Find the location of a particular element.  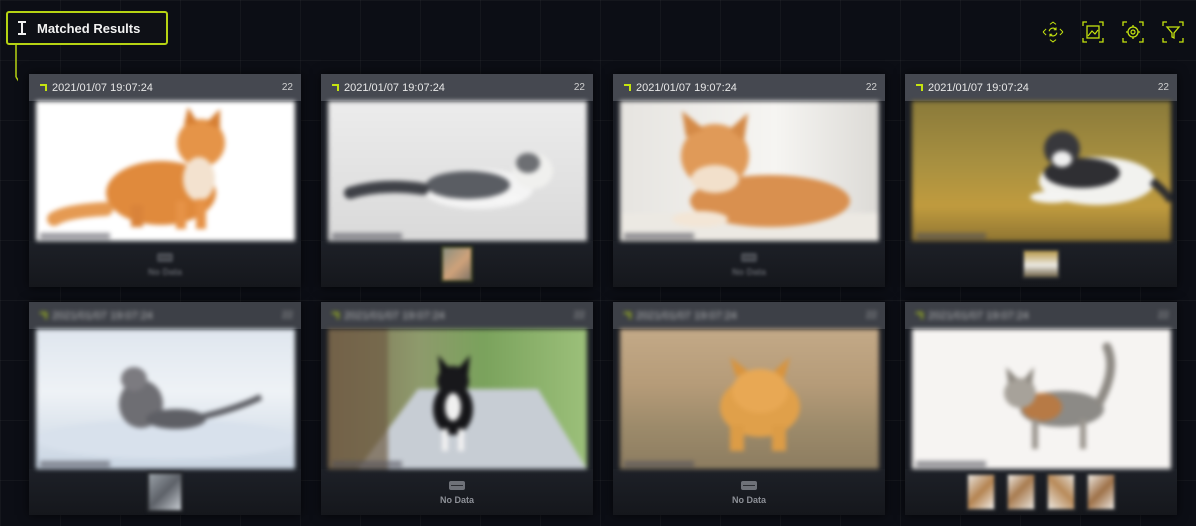

settings-icon is located at coordinates (1133, 32).